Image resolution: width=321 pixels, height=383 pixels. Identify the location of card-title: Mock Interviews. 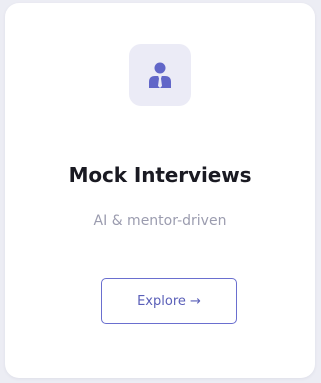
(160, 175).